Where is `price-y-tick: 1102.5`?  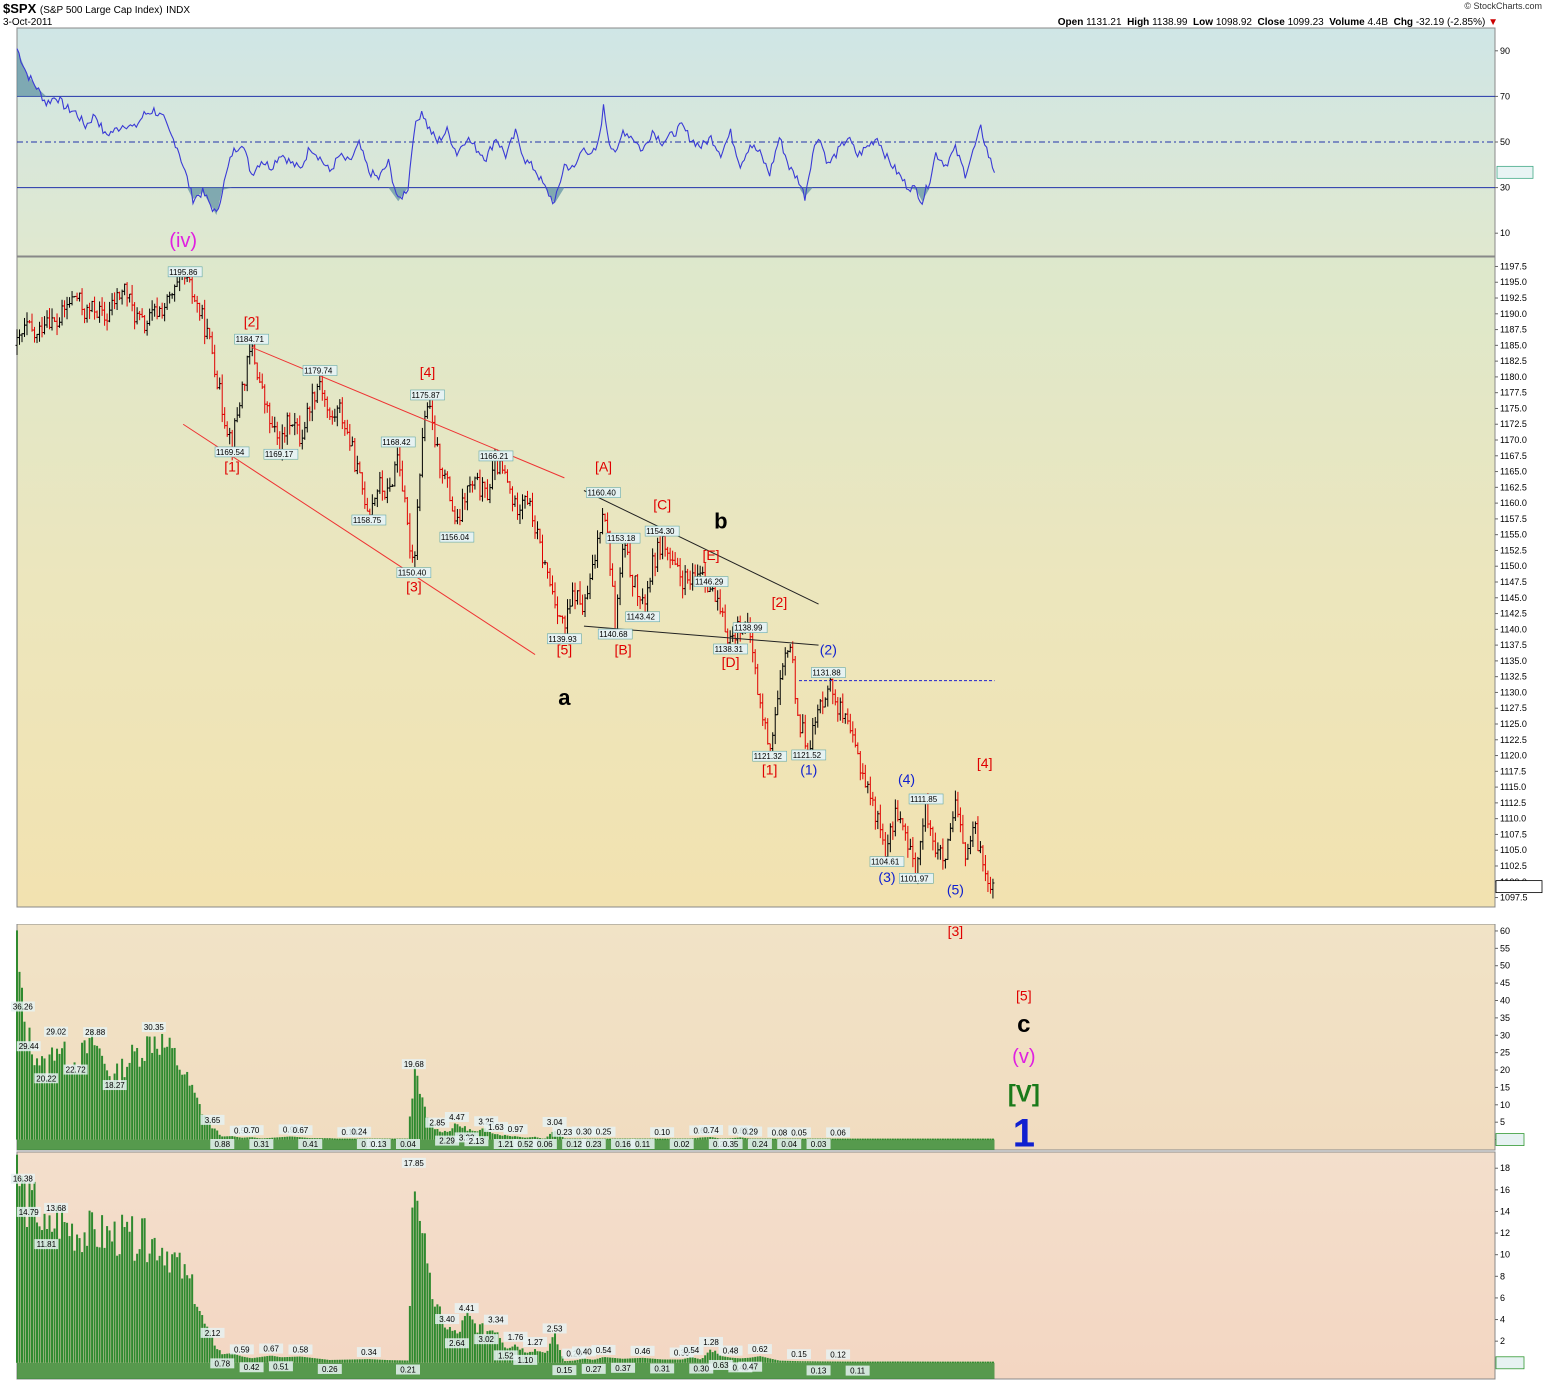
price-y-tick: 1102.5 is located at coordinates (1513, 866).